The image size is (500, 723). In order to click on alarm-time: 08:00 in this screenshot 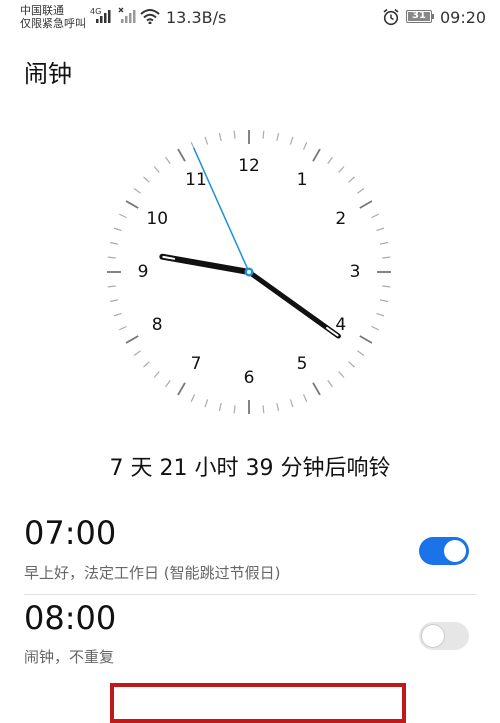, I will do `click(70, 618)`.